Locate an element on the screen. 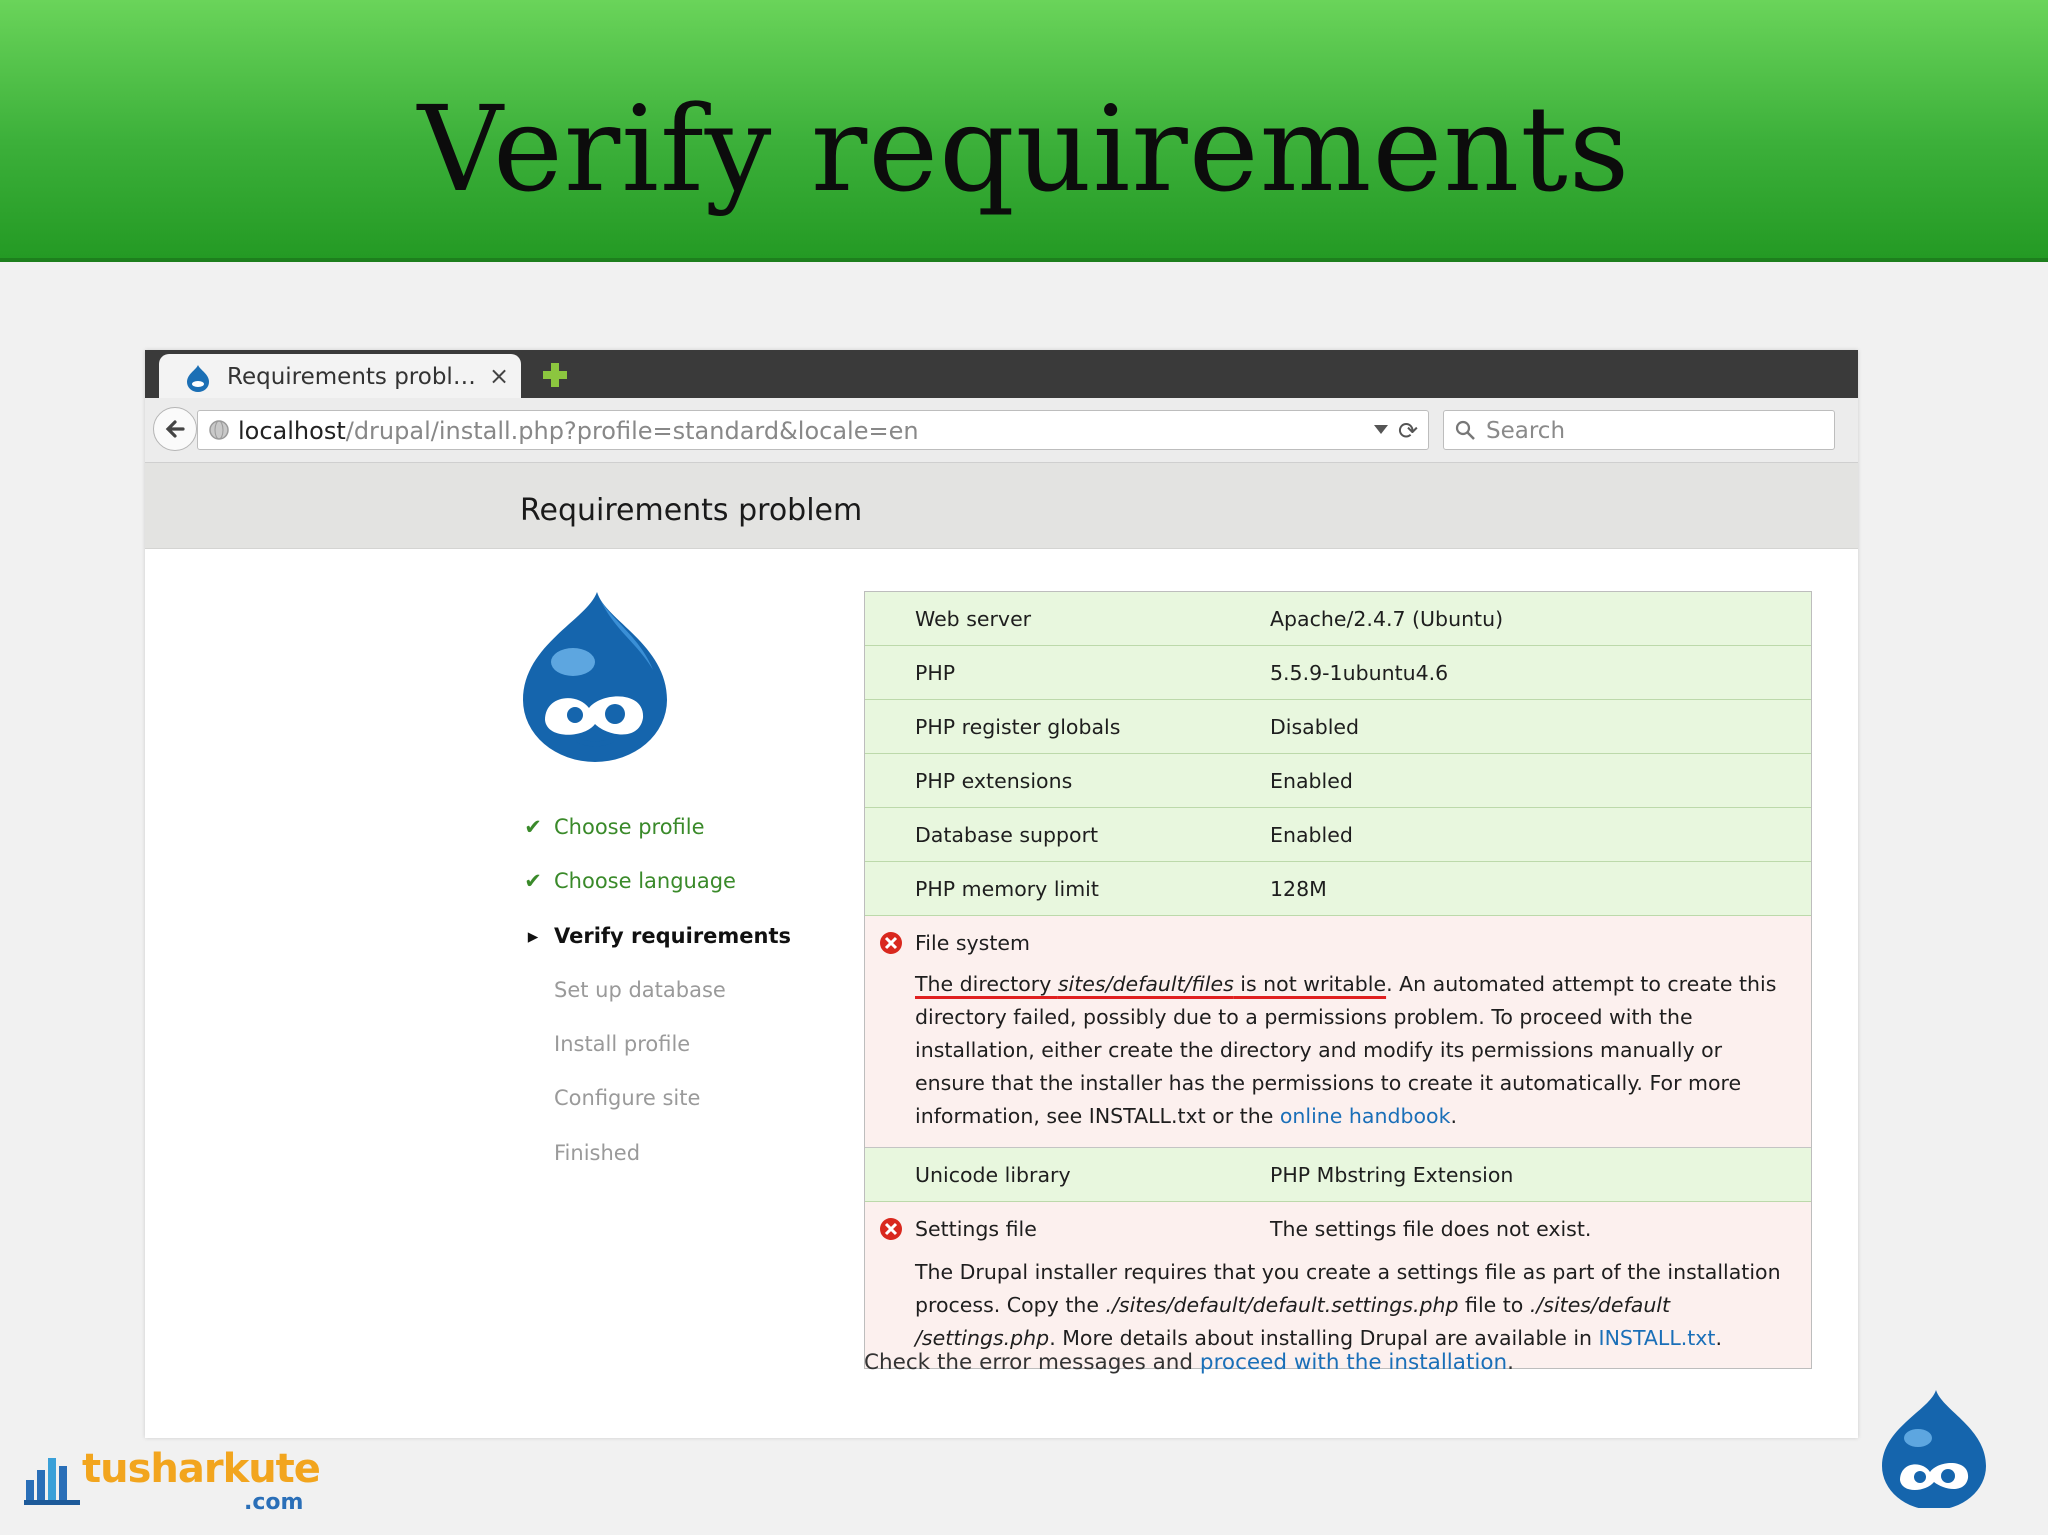  search-box is located at coordinates (1639, 430).